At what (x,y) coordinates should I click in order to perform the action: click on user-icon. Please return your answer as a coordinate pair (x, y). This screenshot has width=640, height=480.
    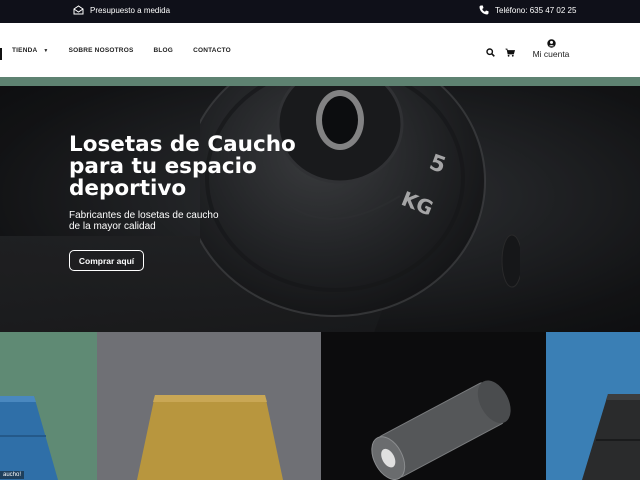
    Looking at the image, I should click on (551, 43).